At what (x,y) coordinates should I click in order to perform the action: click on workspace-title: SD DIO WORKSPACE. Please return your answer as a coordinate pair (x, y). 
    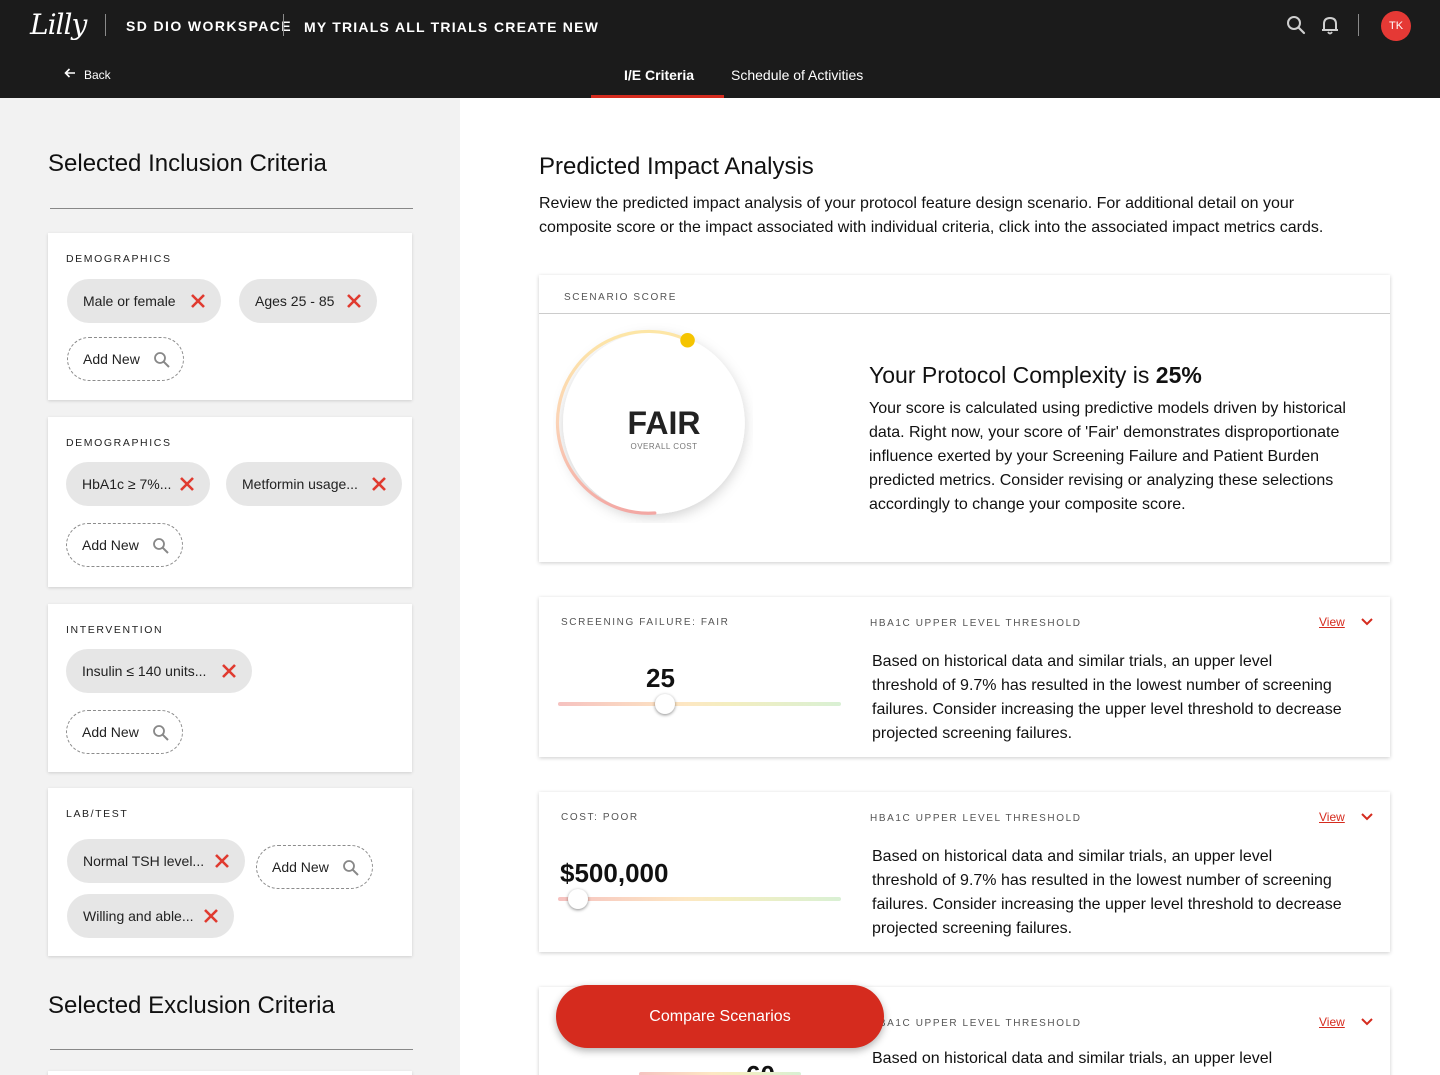
    Looking at the image, I should click on (209, 26).